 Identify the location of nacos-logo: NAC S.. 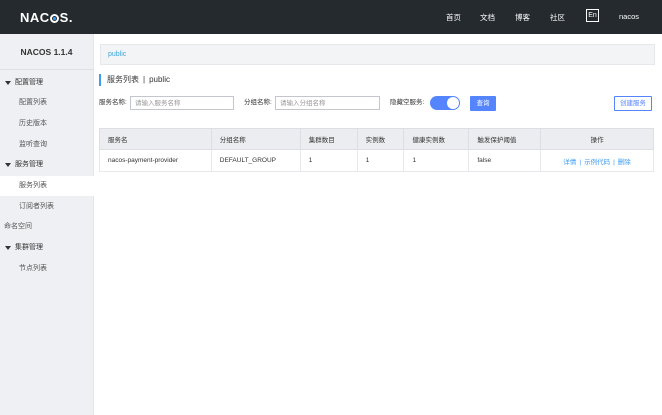
(46, 17).